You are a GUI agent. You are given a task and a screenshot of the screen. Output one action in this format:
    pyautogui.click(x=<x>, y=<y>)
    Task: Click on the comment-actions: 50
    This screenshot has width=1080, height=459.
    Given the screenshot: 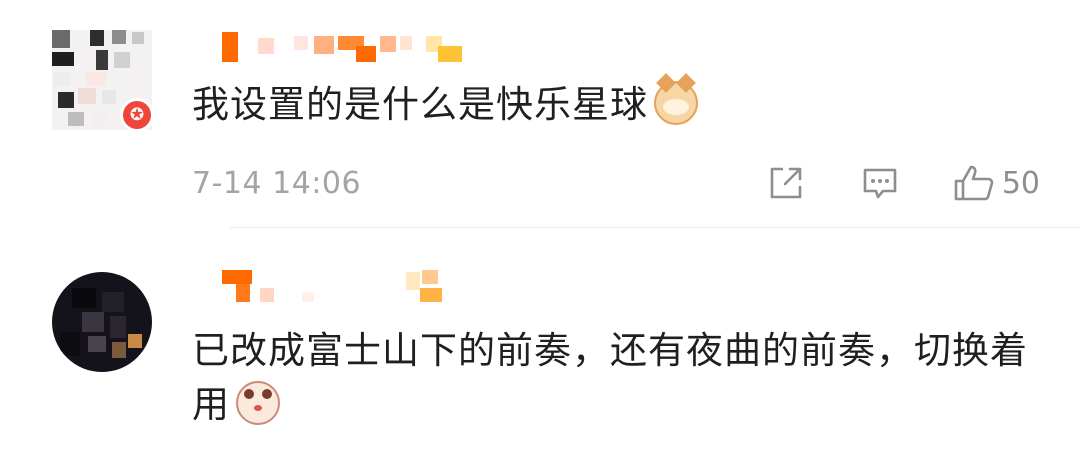 What is the action you would take?
    pyautogui.click(x=903, y=183)
    